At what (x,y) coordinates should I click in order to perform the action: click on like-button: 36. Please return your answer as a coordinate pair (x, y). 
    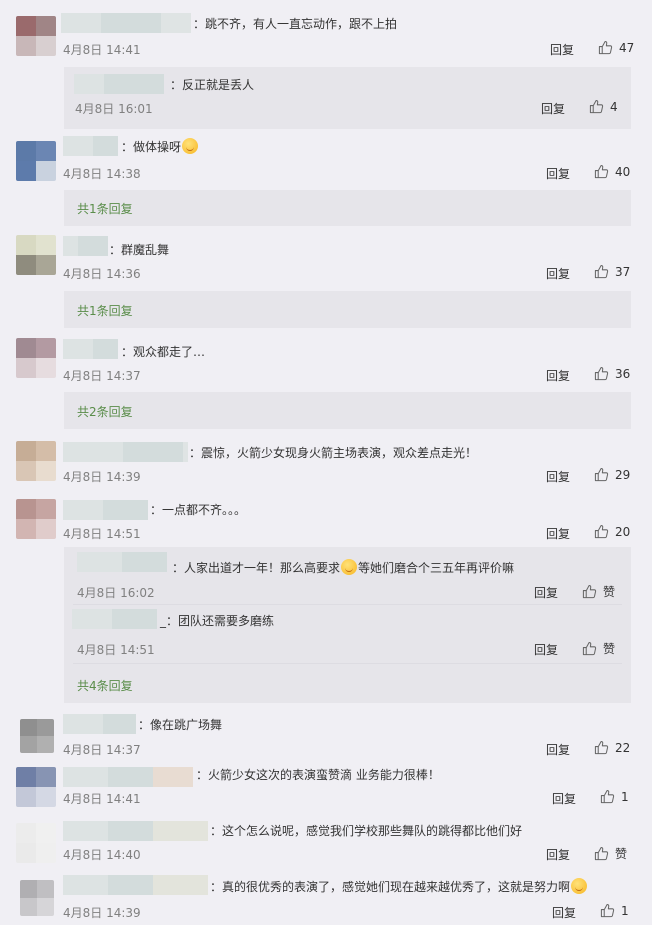
    Looking at the image, I should click on (612, 373).